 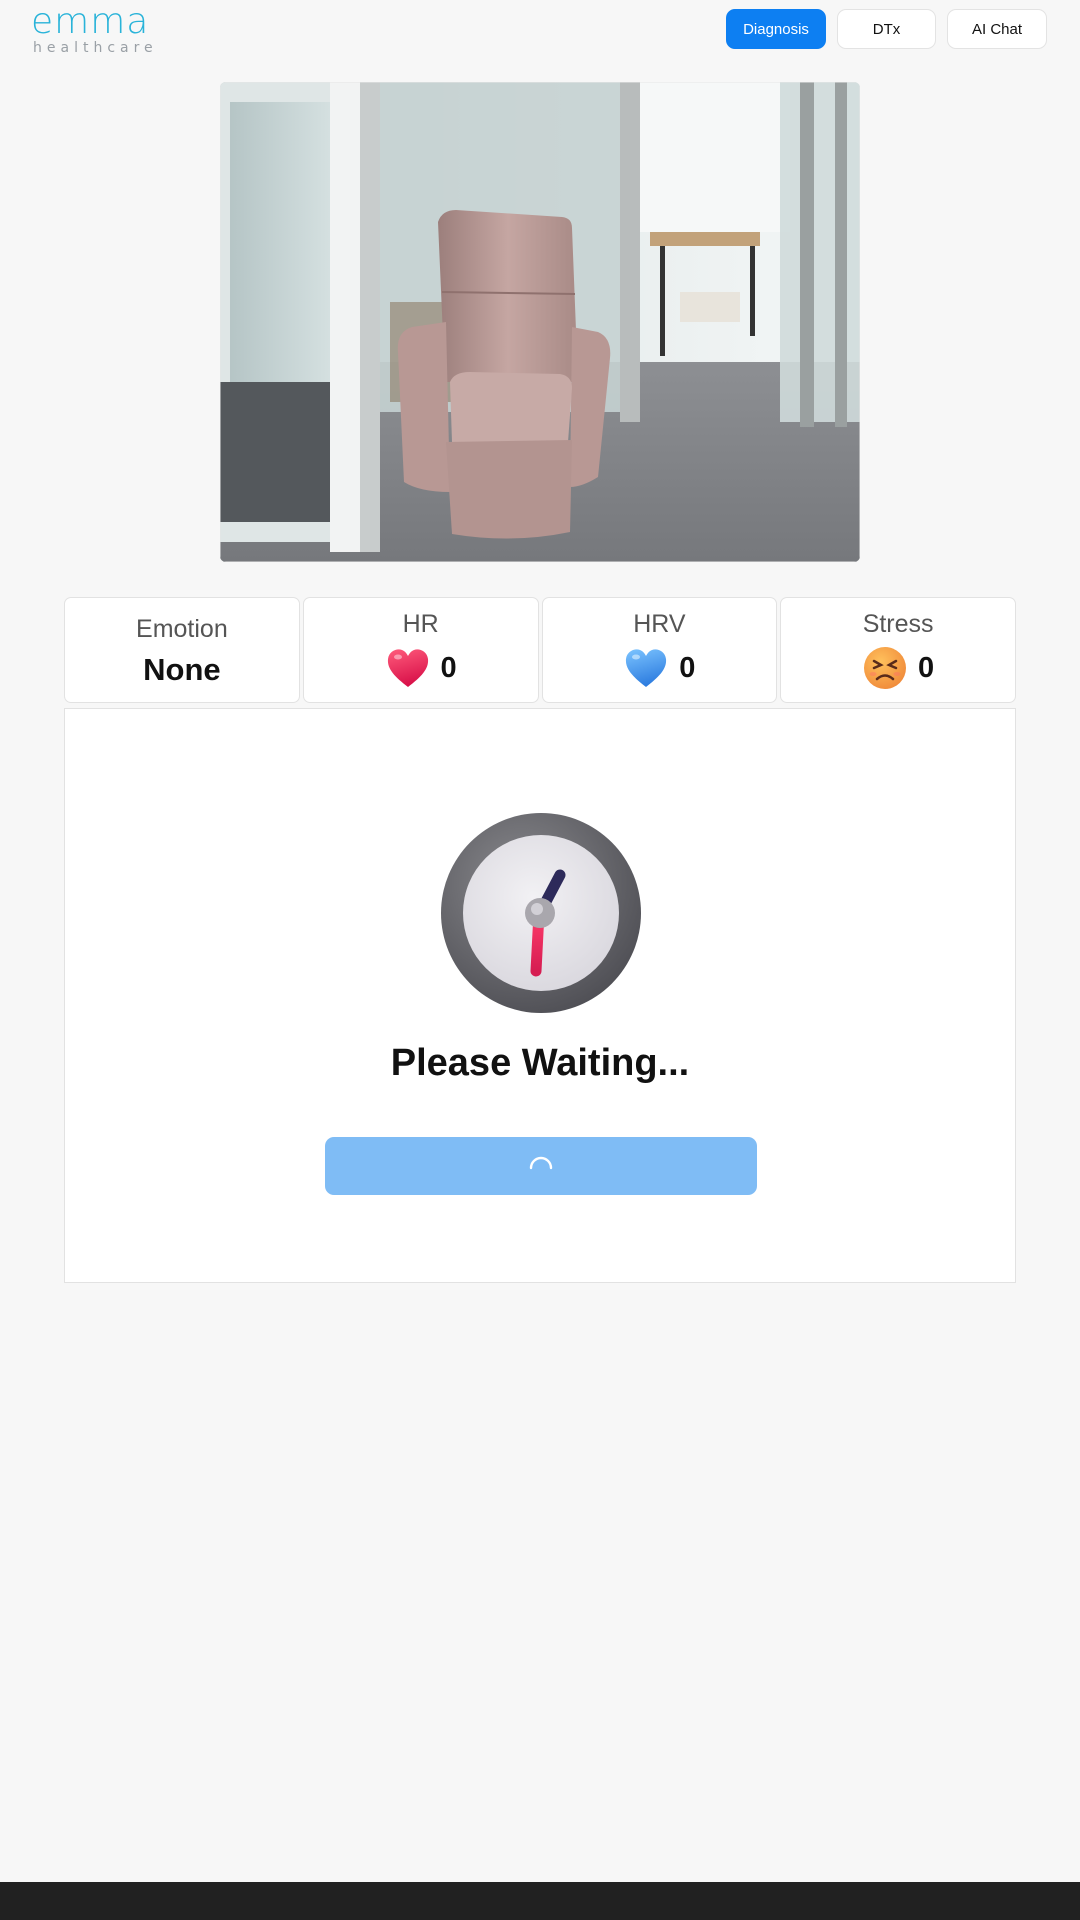 What do you see at coordinates (541, 1163) in the screenshot?
I see `spinner-icon` at bounding box center [541, 1163].